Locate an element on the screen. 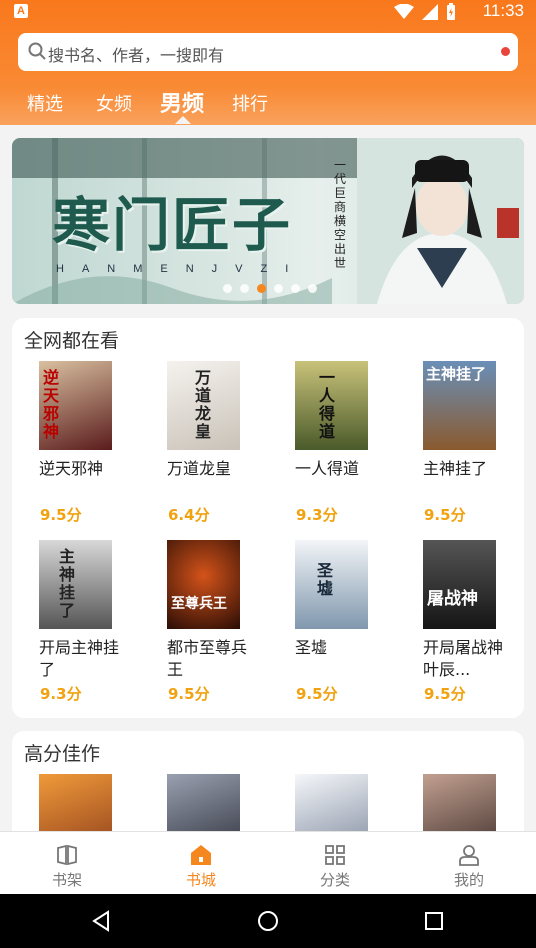  cover-title: 圣墟 is located at coordinates (325, 579).